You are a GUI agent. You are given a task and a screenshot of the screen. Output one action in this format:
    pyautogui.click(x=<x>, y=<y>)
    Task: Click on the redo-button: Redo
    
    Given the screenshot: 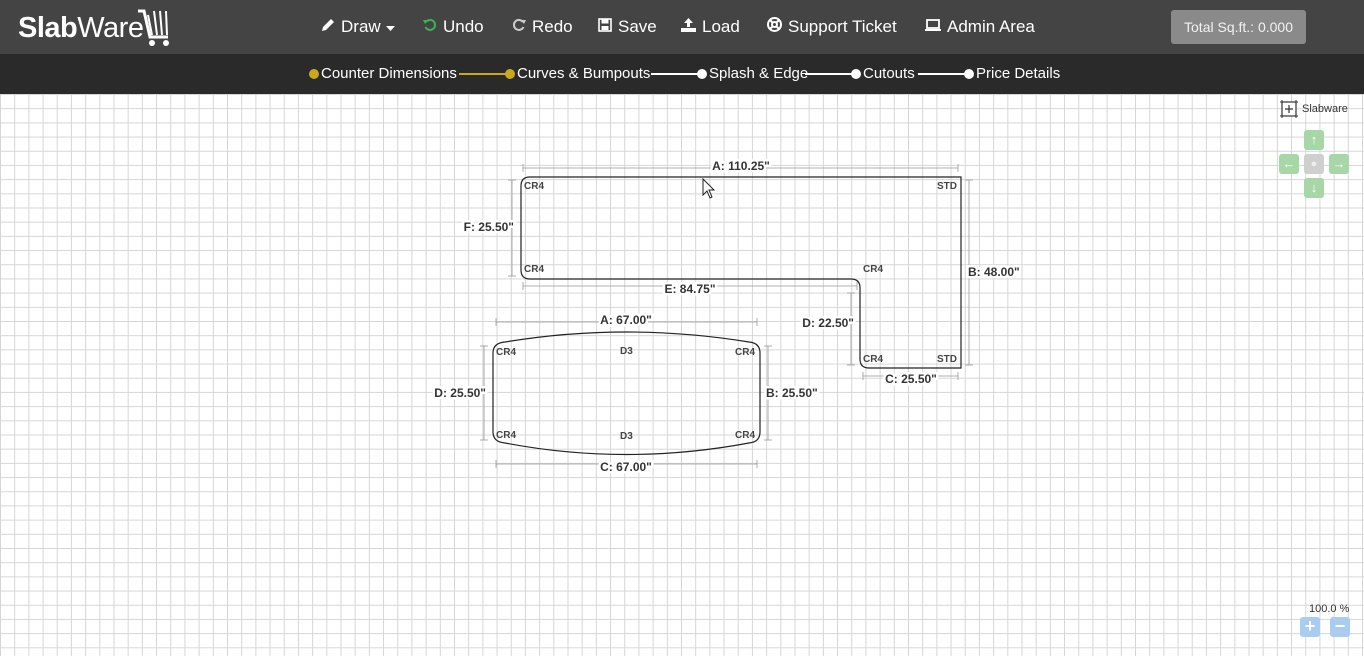 What is the action you would take?
    pyautogui.click(x=542, y=27)
    